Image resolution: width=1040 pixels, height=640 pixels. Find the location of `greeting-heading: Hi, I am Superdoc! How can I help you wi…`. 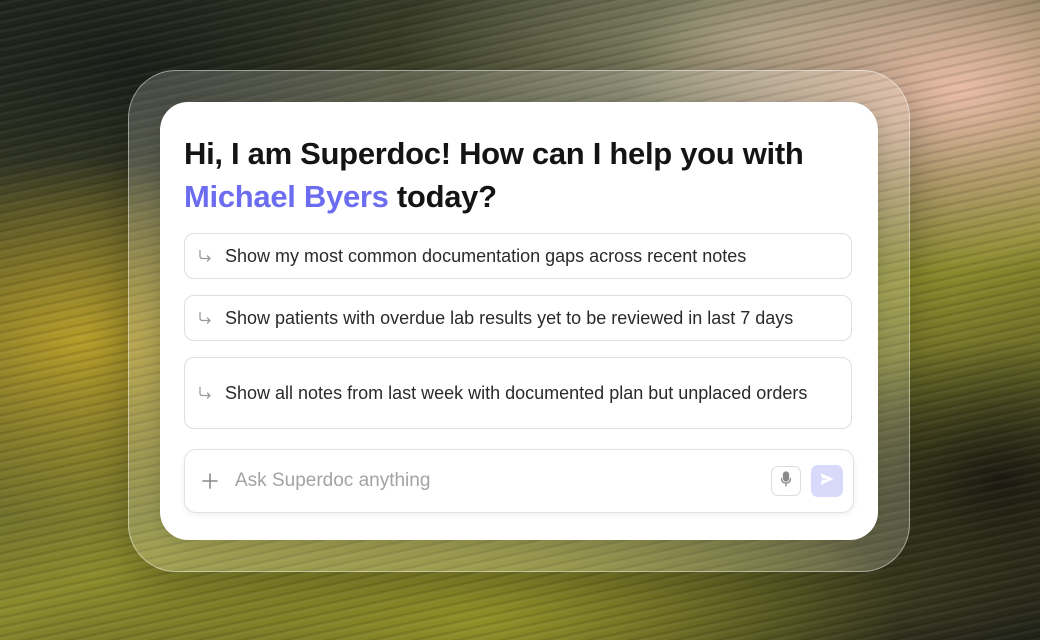

greeting-heading: Hi, I am Superdoc! How can I help you wi… is located at coordinates (524, 175).